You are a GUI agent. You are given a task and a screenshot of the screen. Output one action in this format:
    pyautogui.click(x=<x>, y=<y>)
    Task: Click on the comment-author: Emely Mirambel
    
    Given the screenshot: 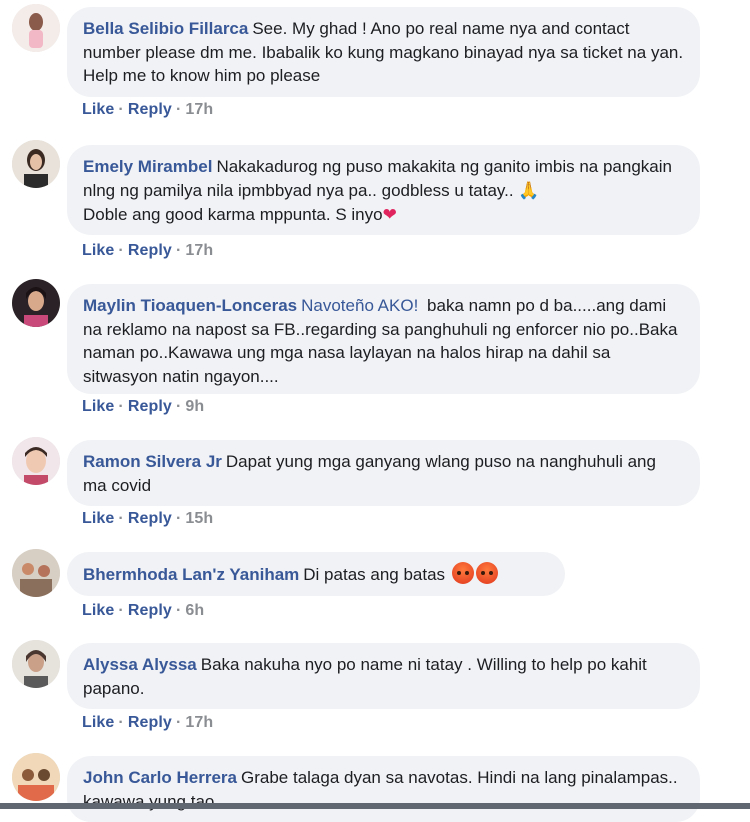 What is the action you would take?
    pyautogui.click(x=147, y=166)
    